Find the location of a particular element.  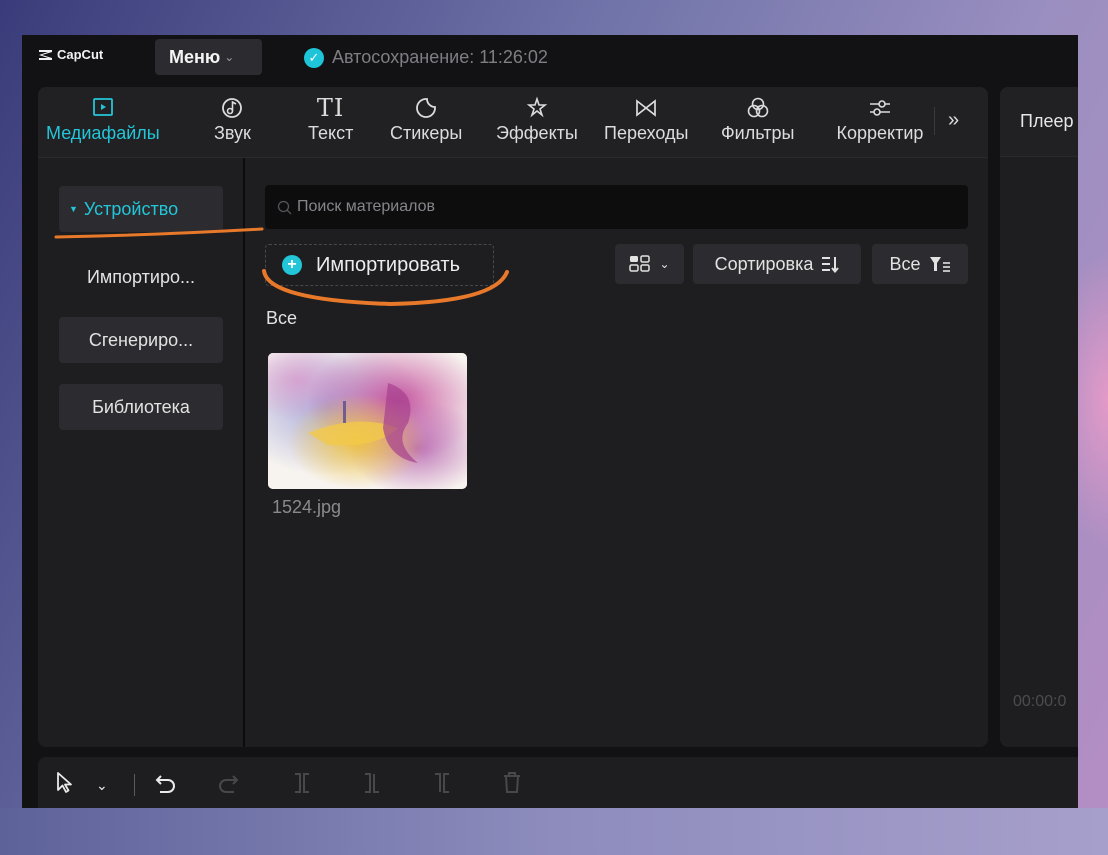

tab-label: Эффекты is located at coordinates (537, 133).